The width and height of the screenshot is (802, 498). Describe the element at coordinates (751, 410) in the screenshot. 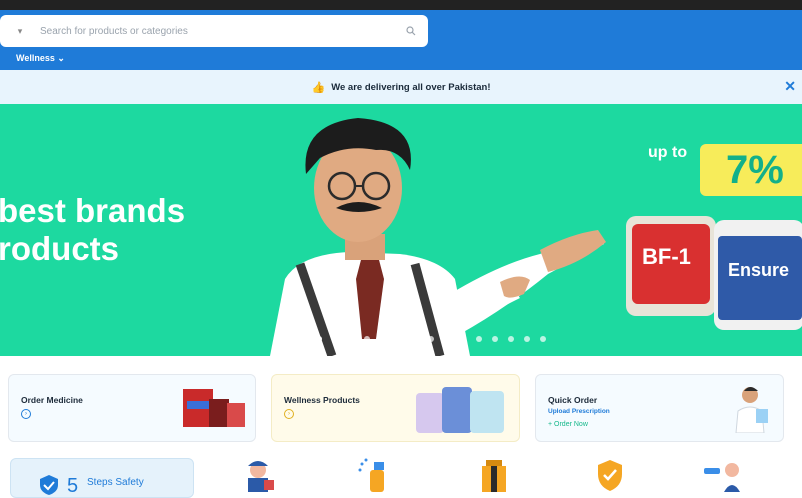

I see `pharmacist-image` at that location.